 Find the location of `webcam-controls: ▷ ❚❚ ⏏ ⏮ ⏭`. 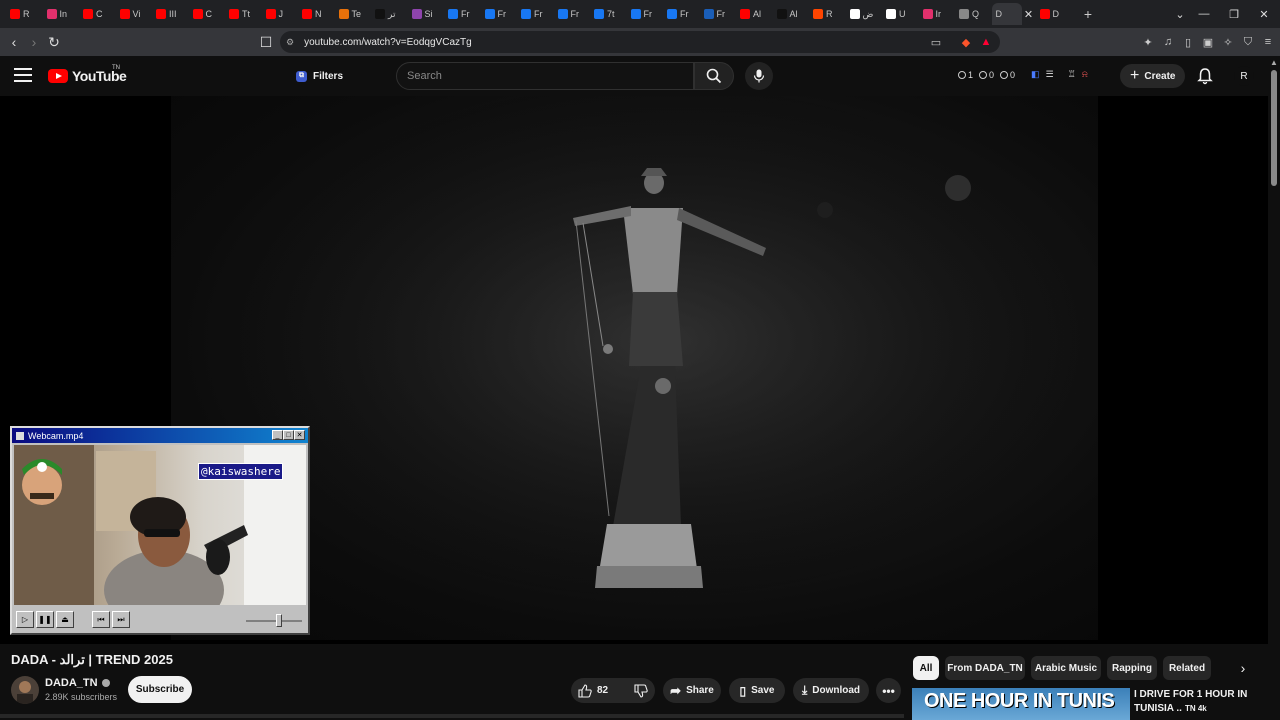

webcam-controls: ▷ ❚❚ ⏏ ⏮ ⏭ is located at coordinates (160, 620).